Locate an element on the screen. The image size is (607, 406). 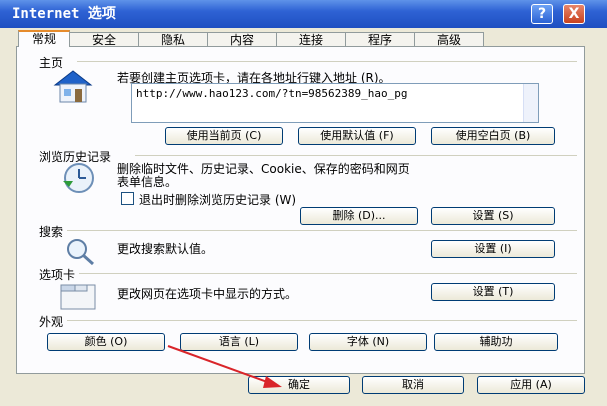
apply-button: 应用 (A) is located at coordinates (531, 385).